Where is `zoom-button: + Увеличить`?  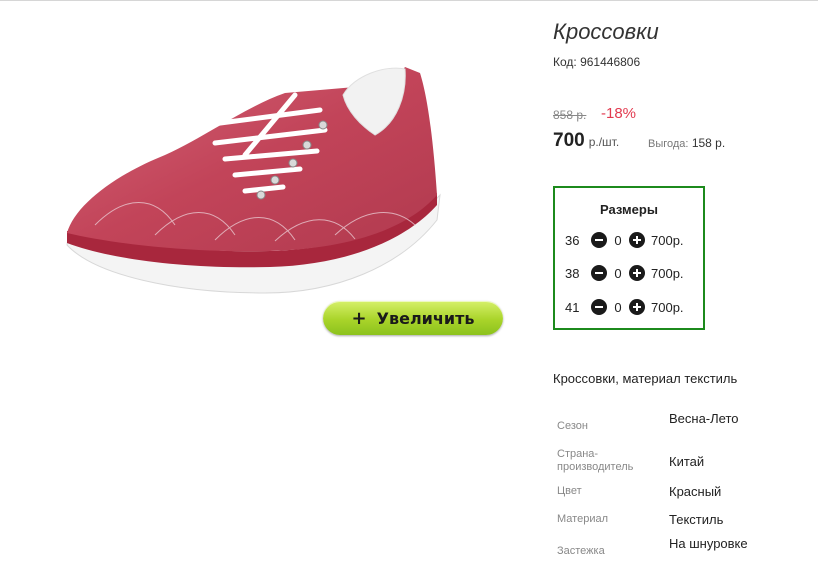 zoom-button: + Увеличить is located at coordinates (413, 318).